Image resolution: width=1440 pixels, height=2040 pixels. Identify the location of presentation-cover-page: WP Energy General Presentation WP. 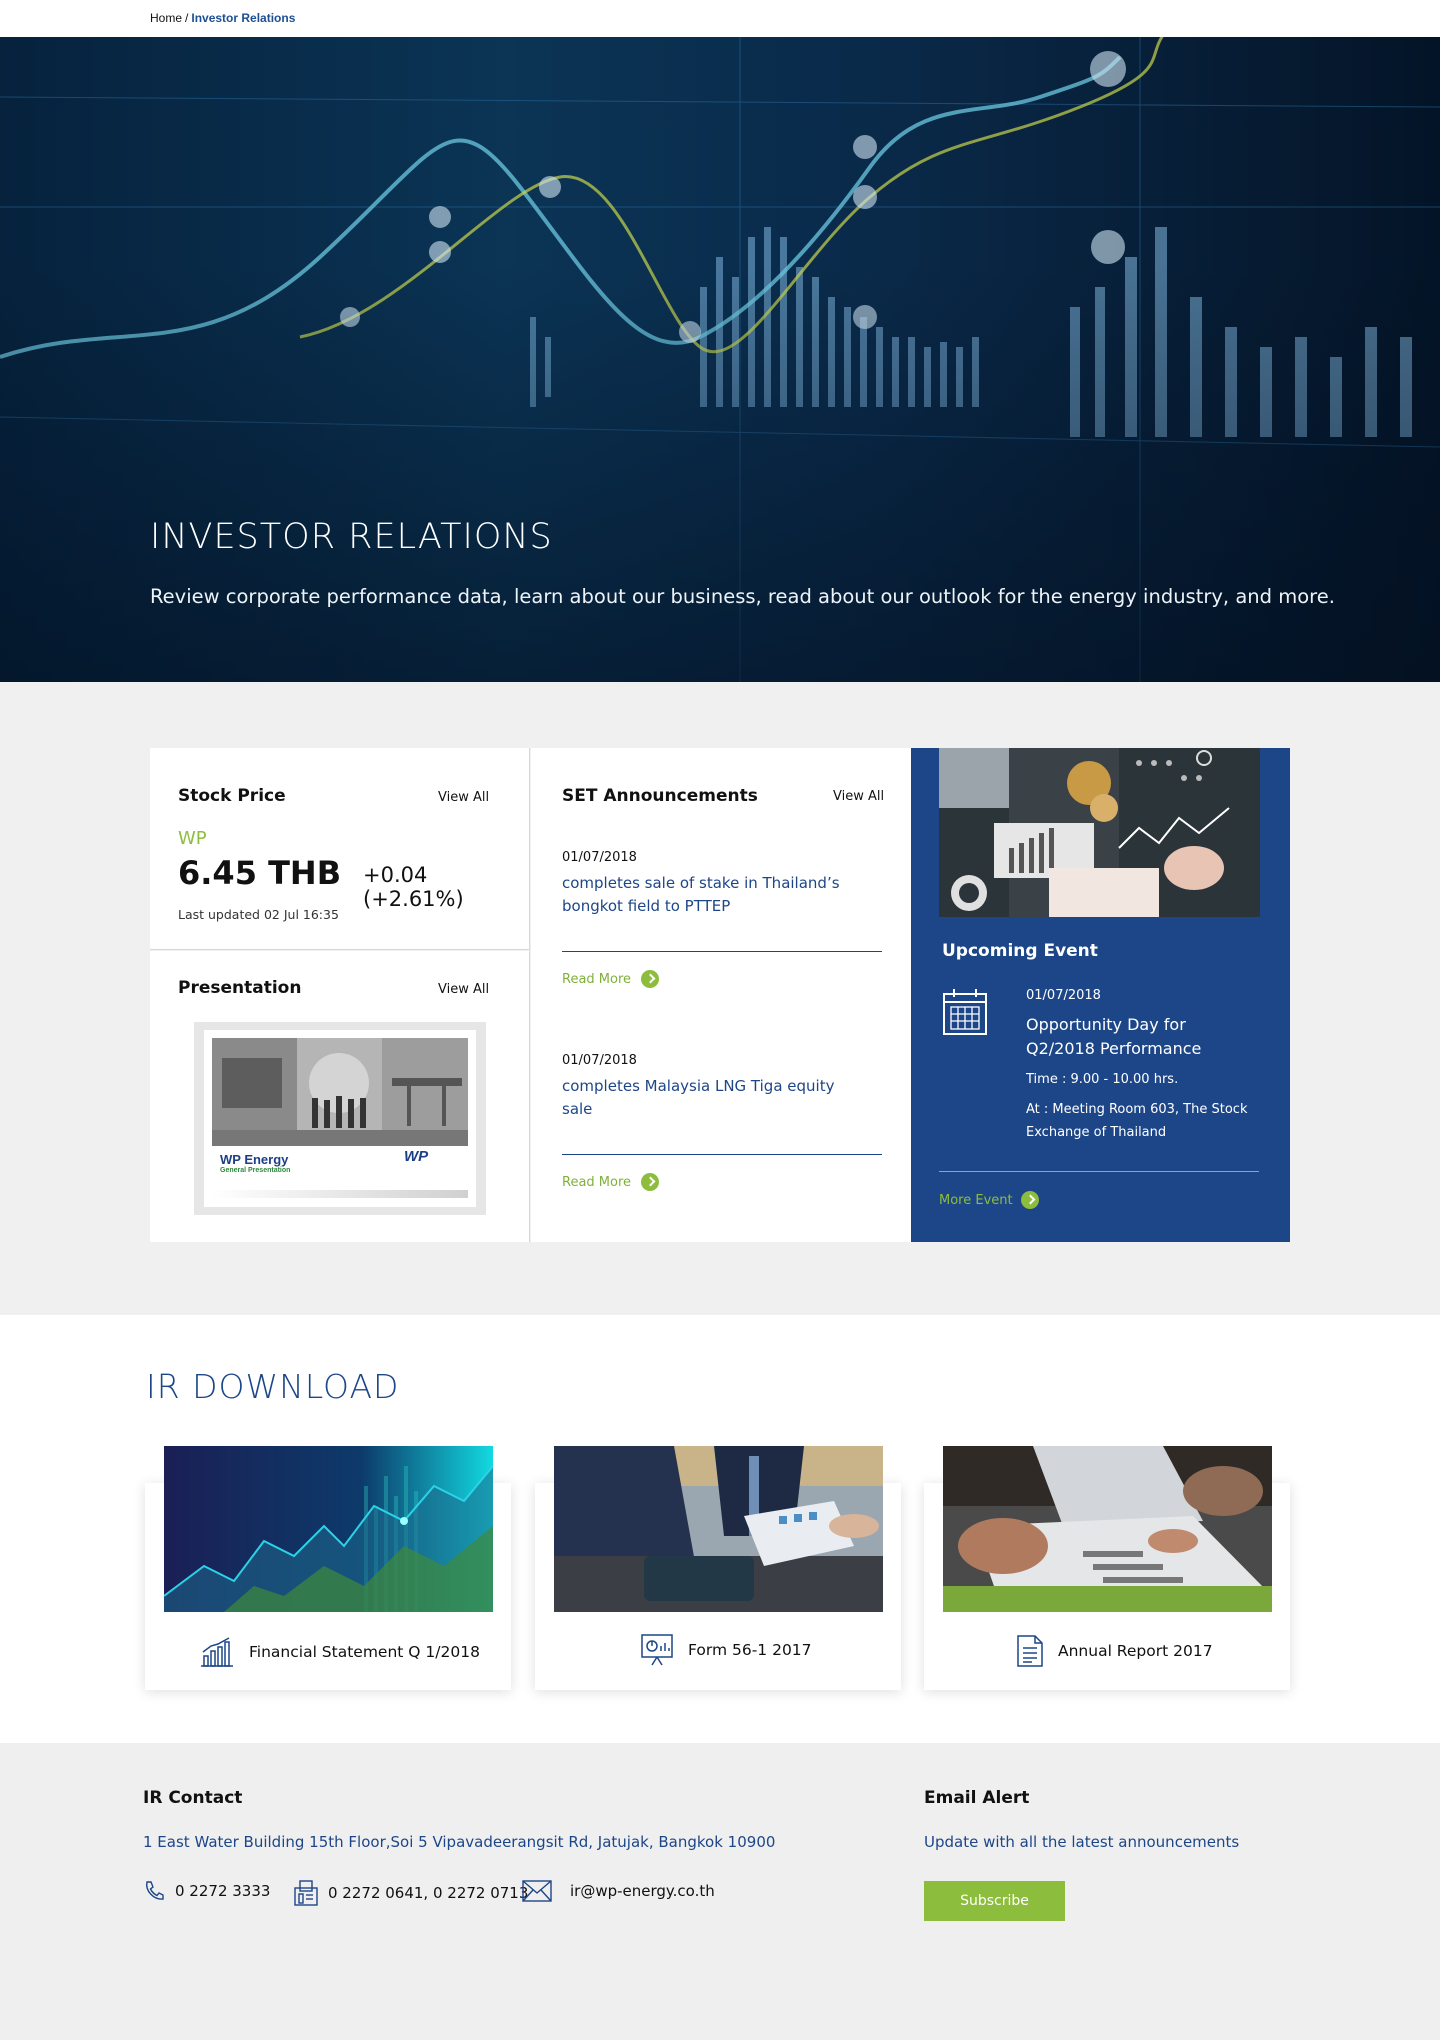
(340, 1118).